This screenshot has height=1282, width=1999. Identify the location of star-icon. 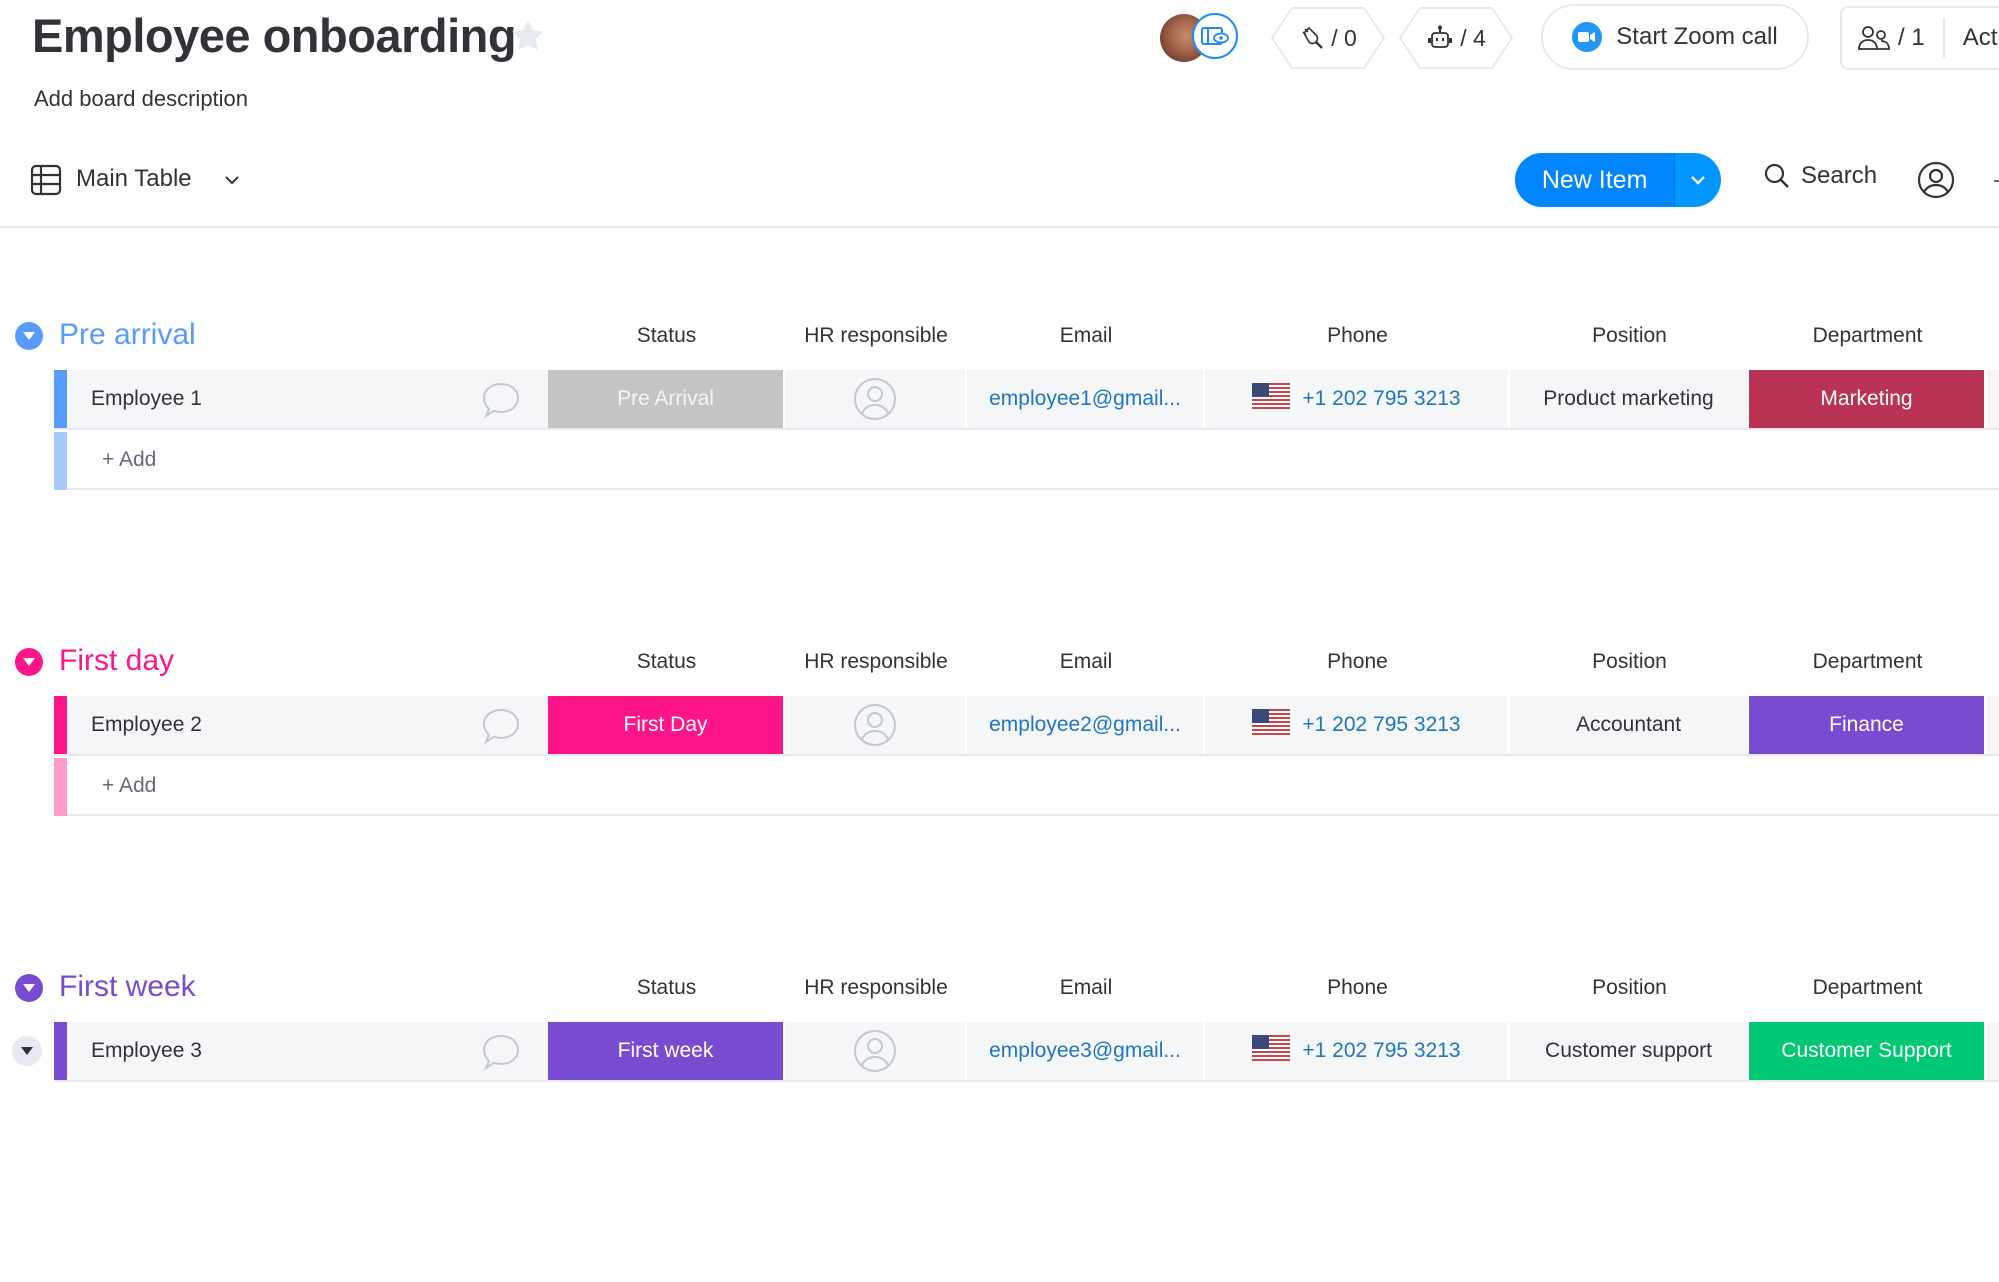
(528, 36).